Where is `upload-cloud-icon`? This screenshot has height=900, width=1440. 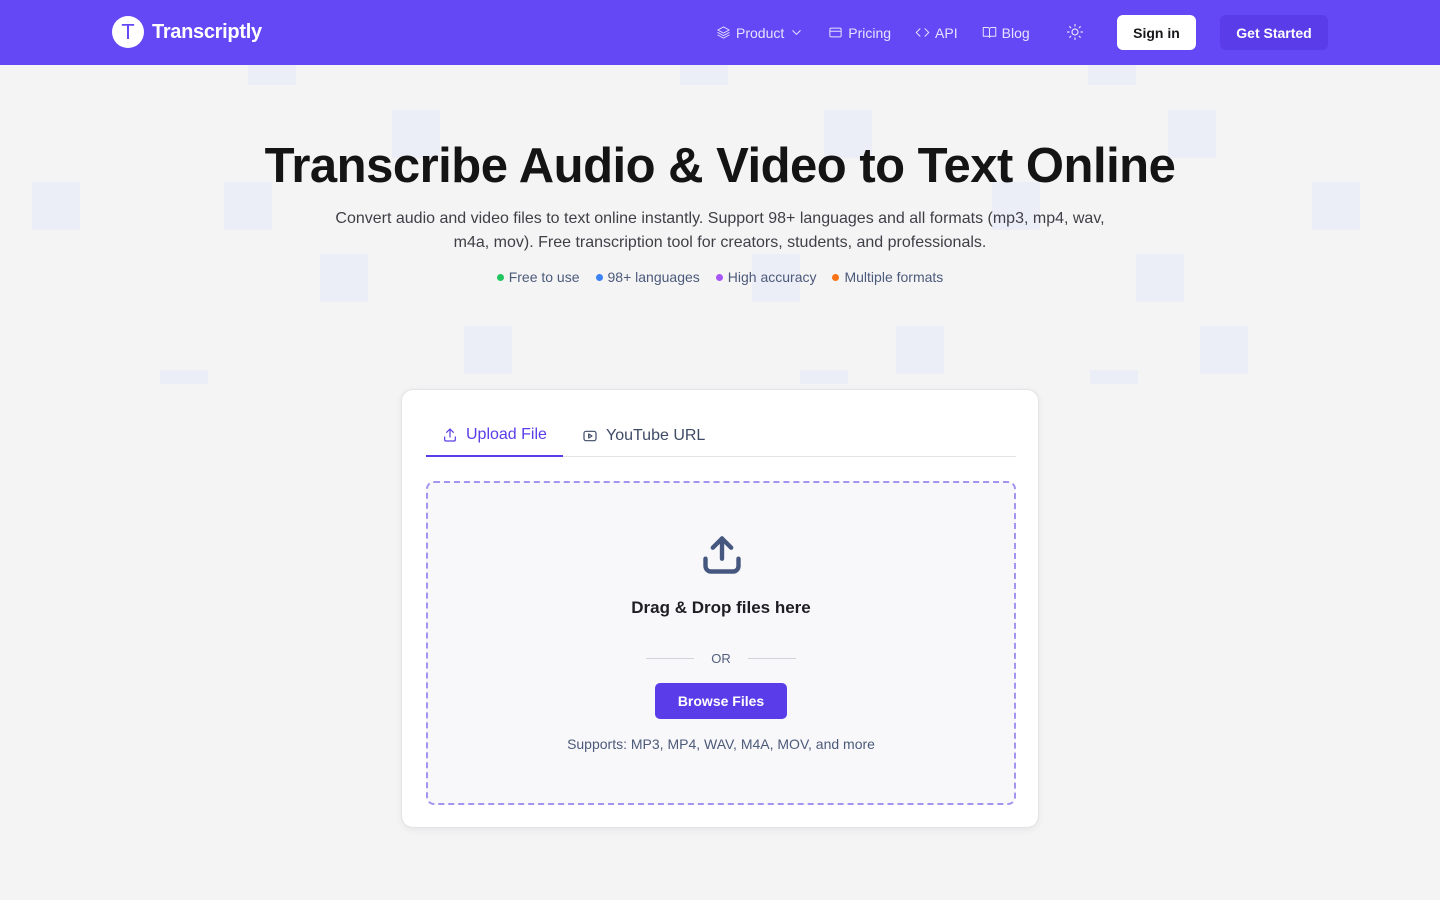 upload-cloud-icon is located at coordinates (722, 555).